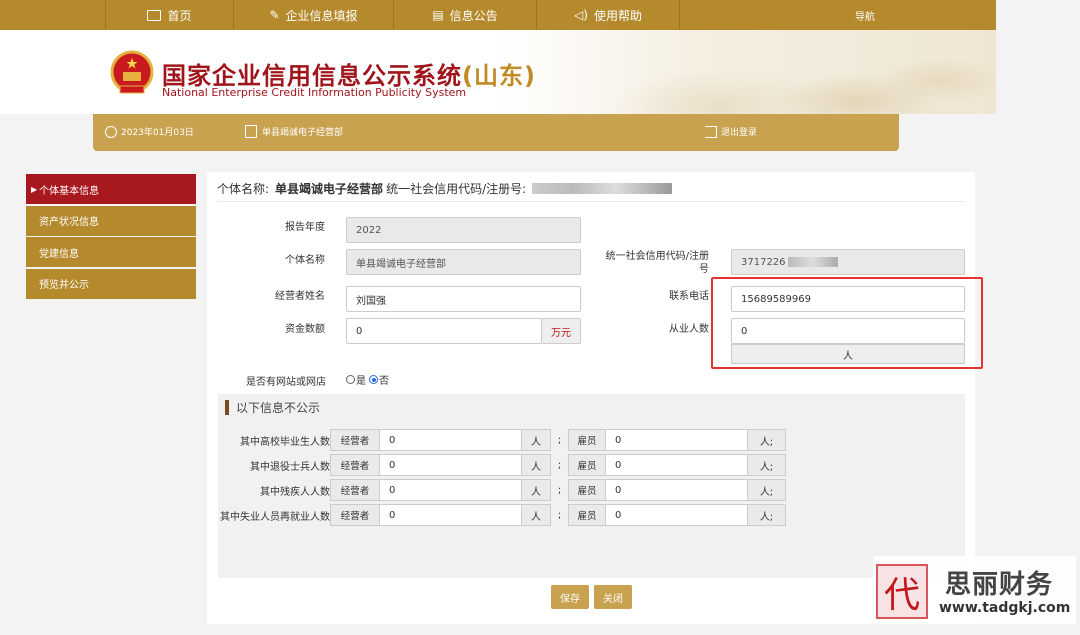 The width and height of the screenshot is (1080, 635). Describe the element at coordinates (111, 221) in the screenshot. I see `sidebar-item-assets: 资产状况信息` at that location.